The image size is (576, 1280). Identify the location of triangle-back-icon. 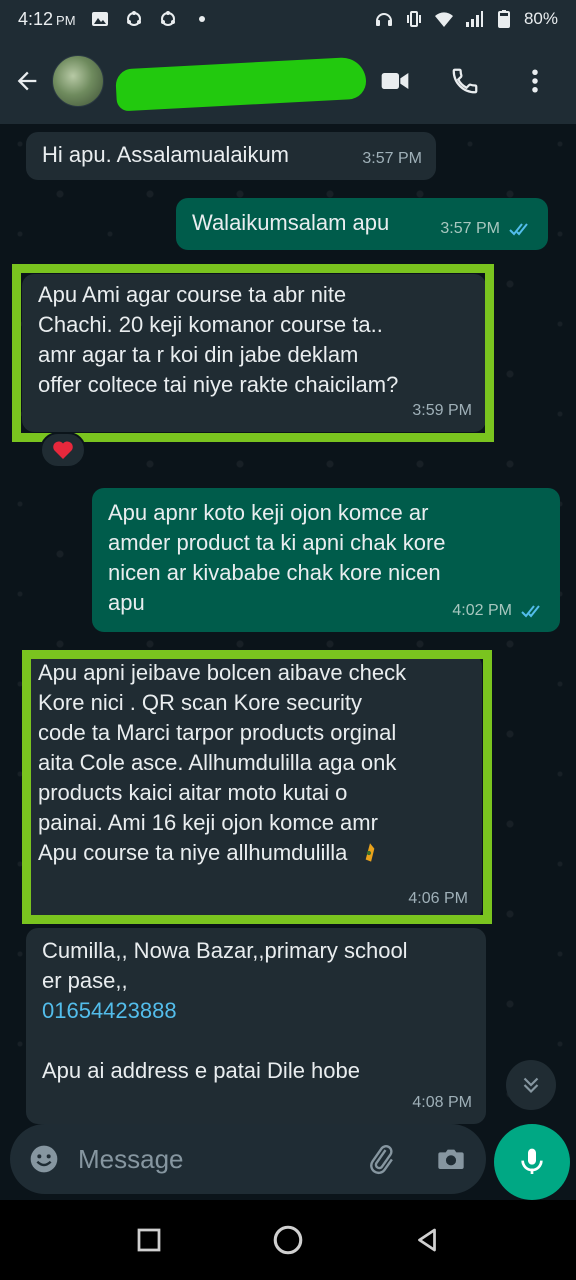
(426, 1240).